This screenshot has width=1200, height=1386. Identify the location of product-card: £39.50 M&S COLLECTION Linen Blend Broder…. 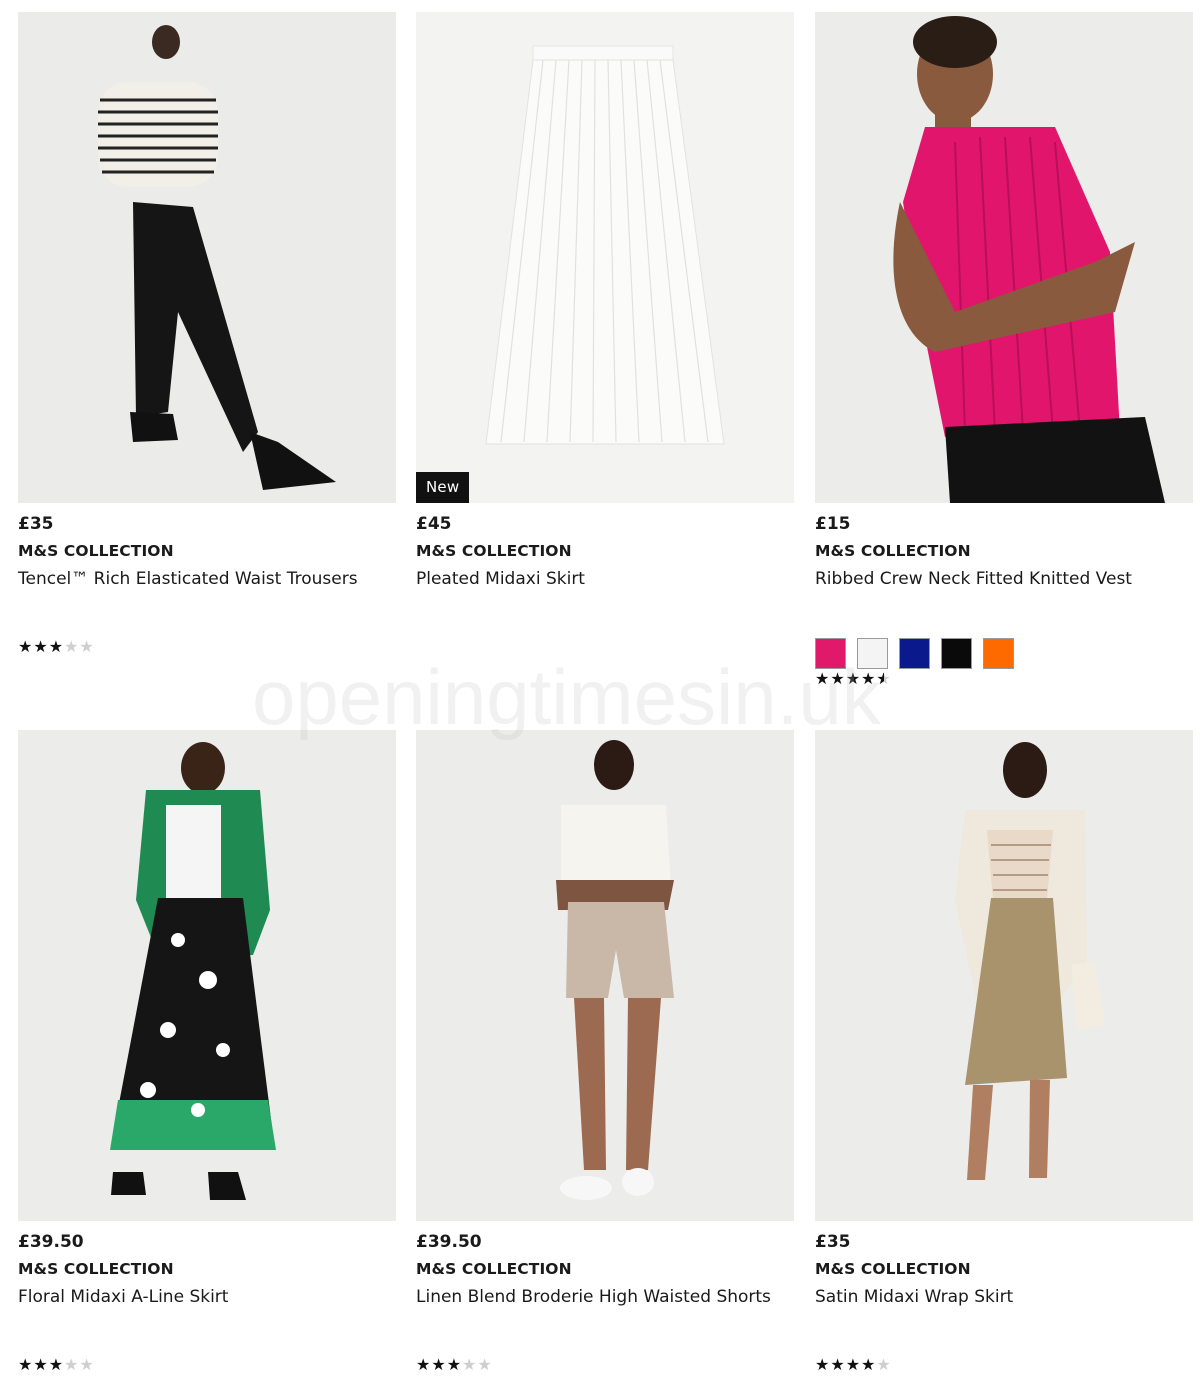
(605, 1052).